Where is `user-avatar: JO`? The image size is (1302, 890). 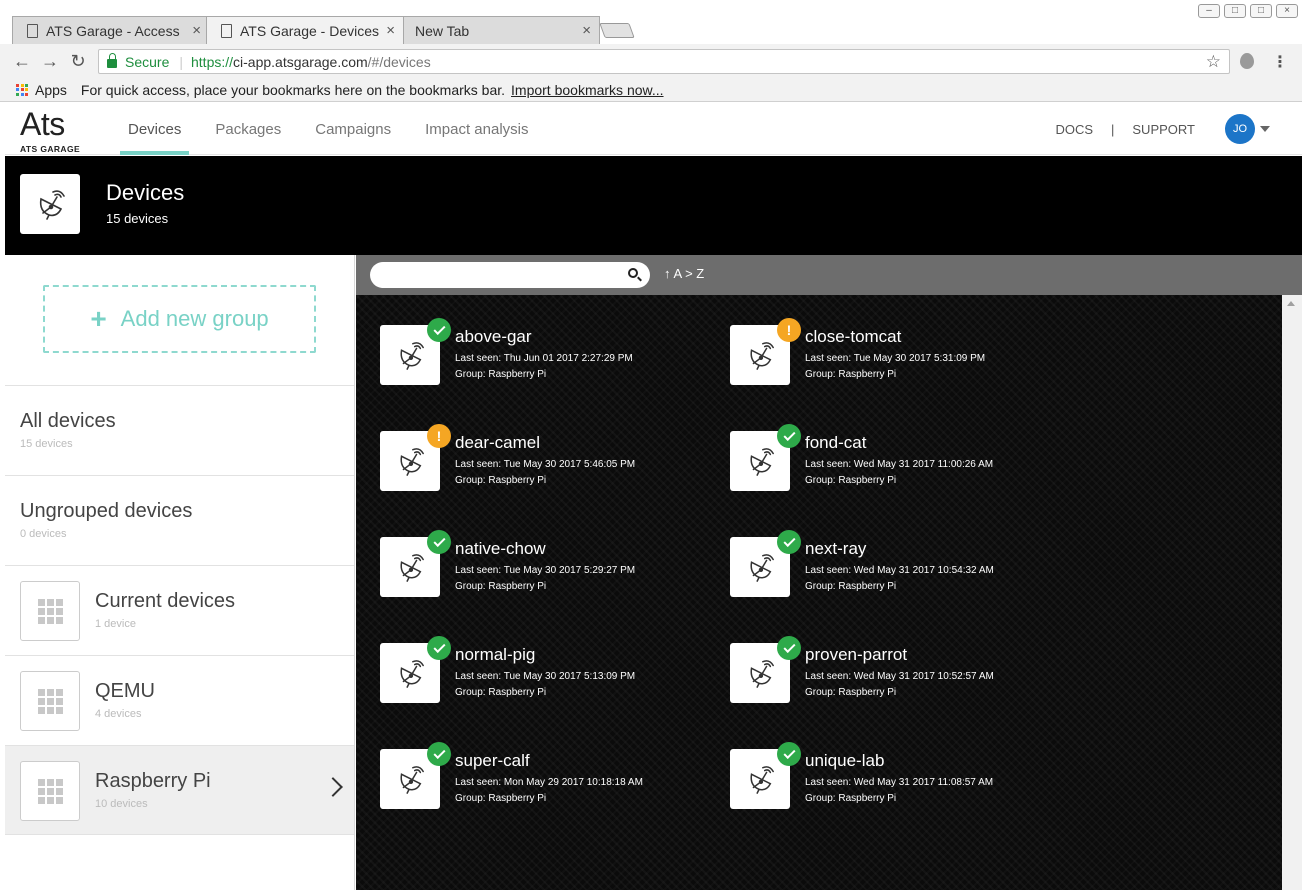 user-avatar: JO is located at coordinates (1240, 129).